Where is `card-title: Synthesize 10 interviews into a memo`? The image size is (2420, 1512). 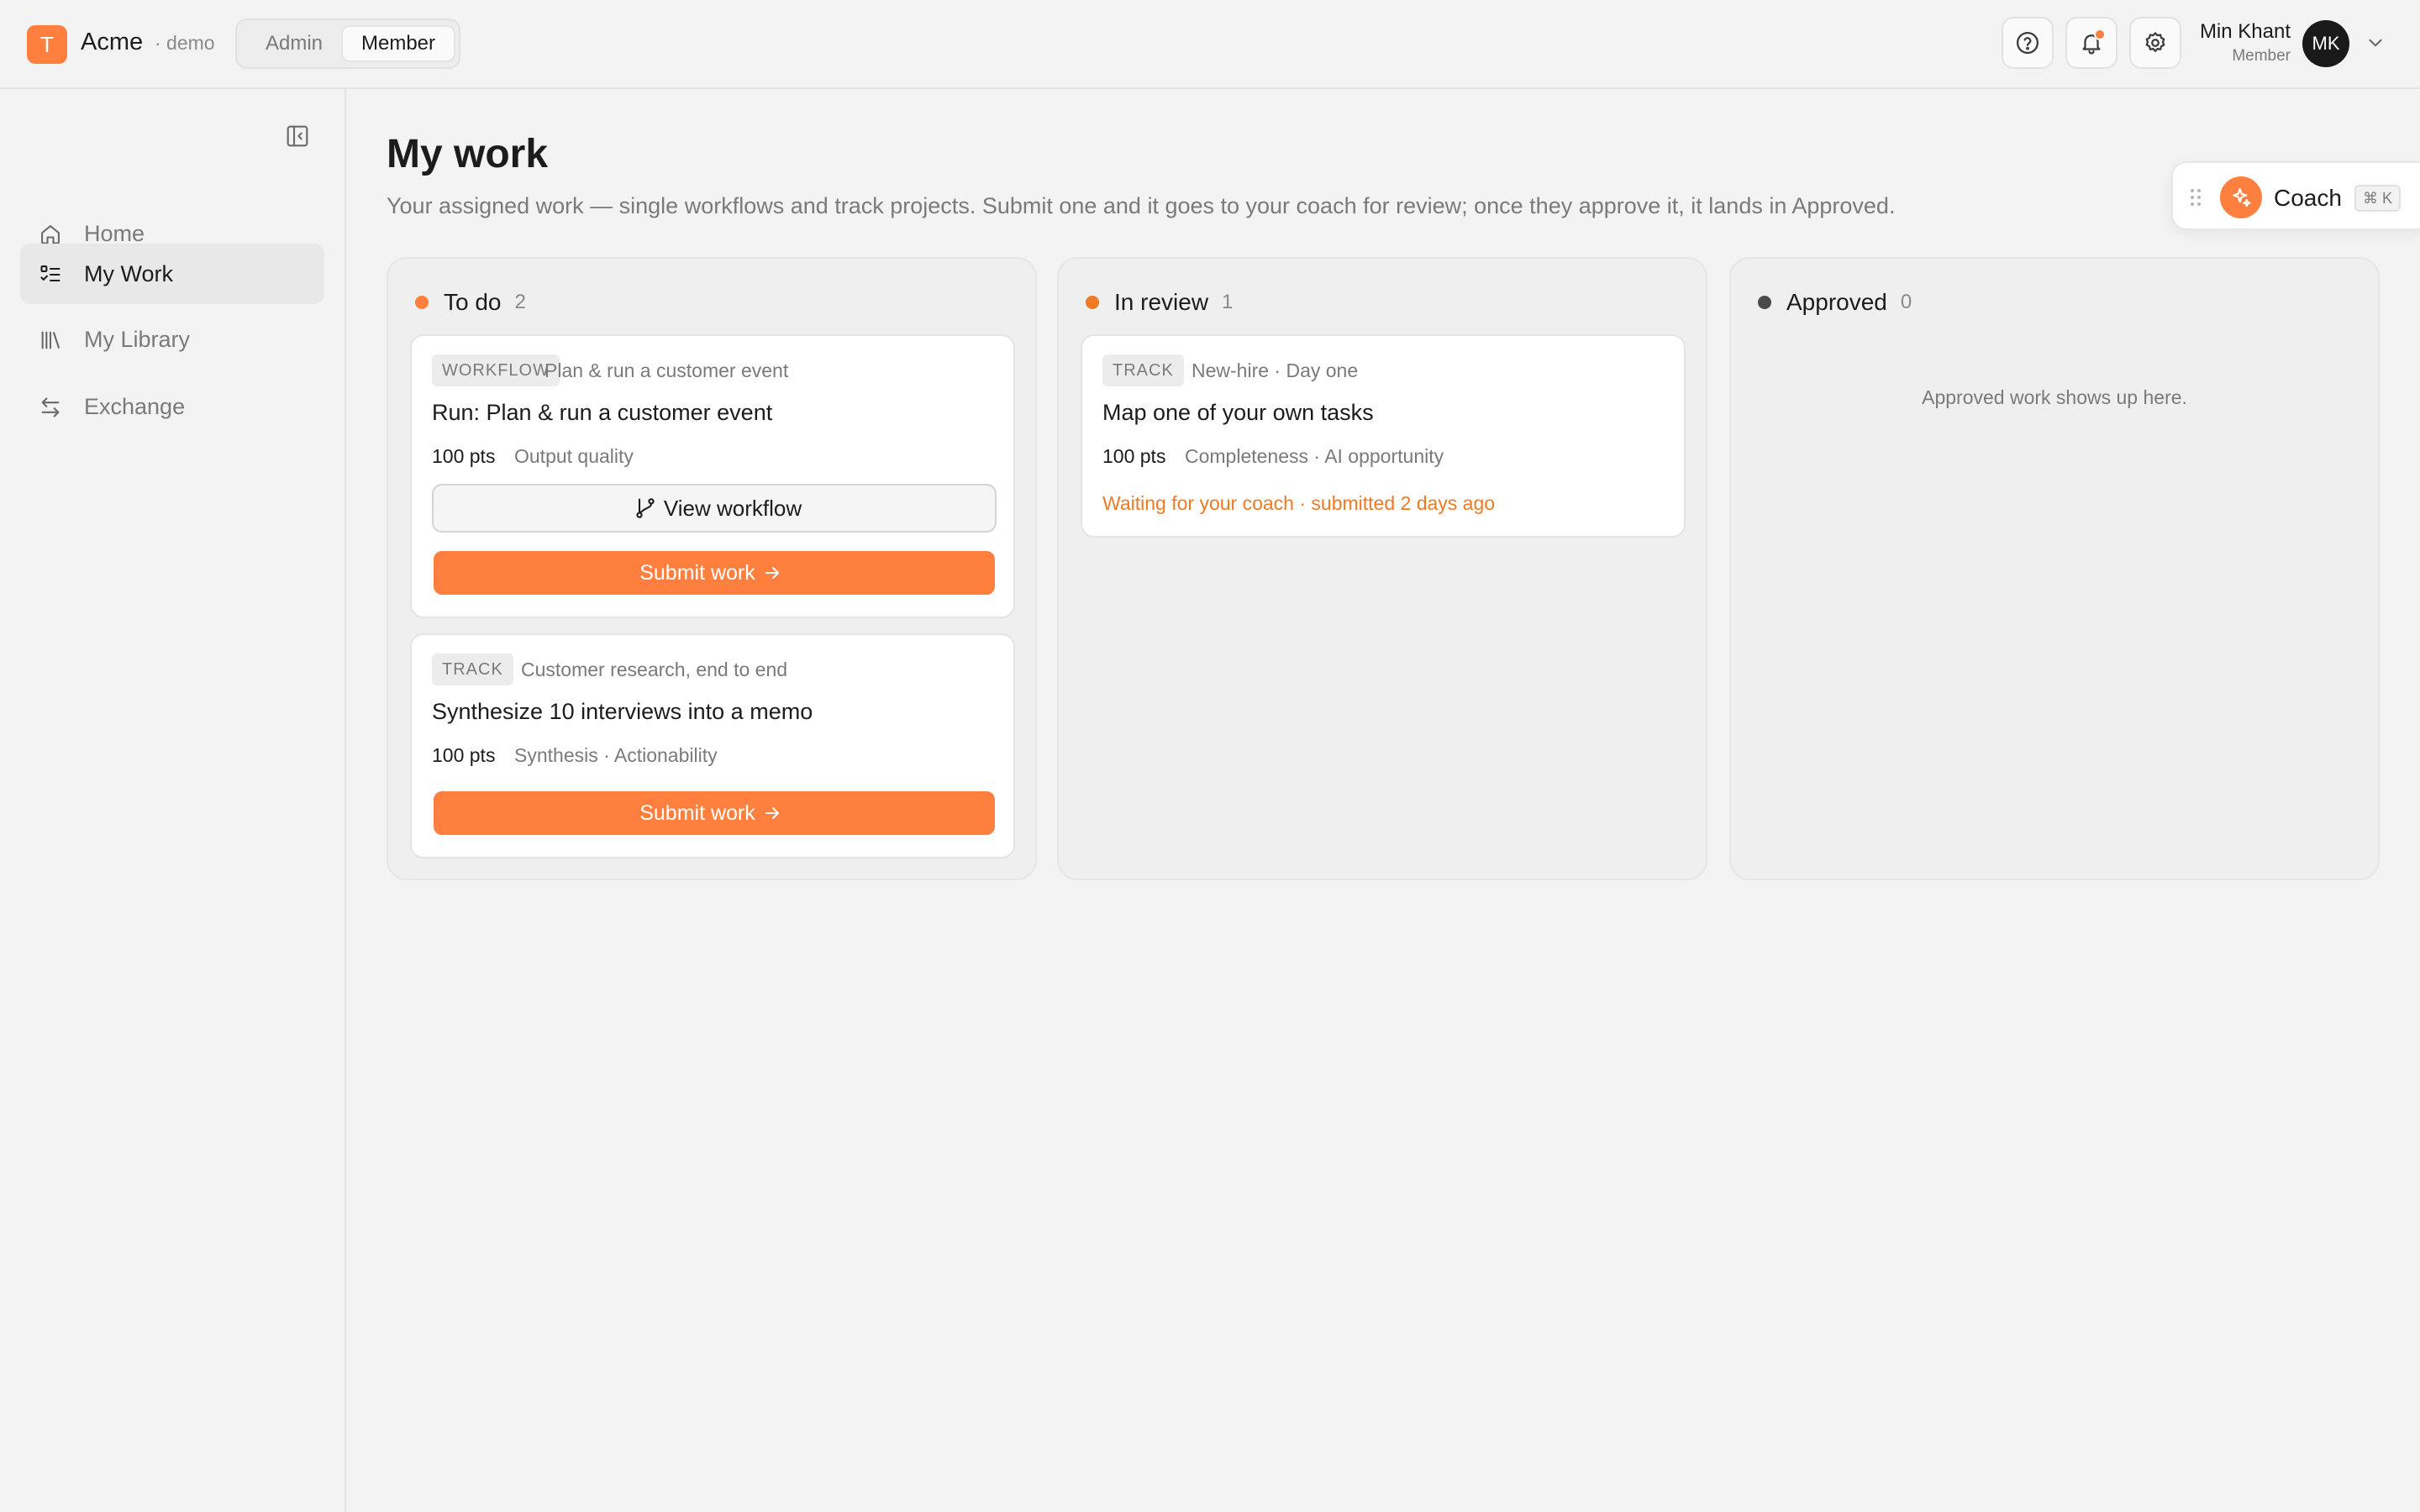
card-title: Synthesize 10 interviews into a memo is located at coordinates (622, 711).